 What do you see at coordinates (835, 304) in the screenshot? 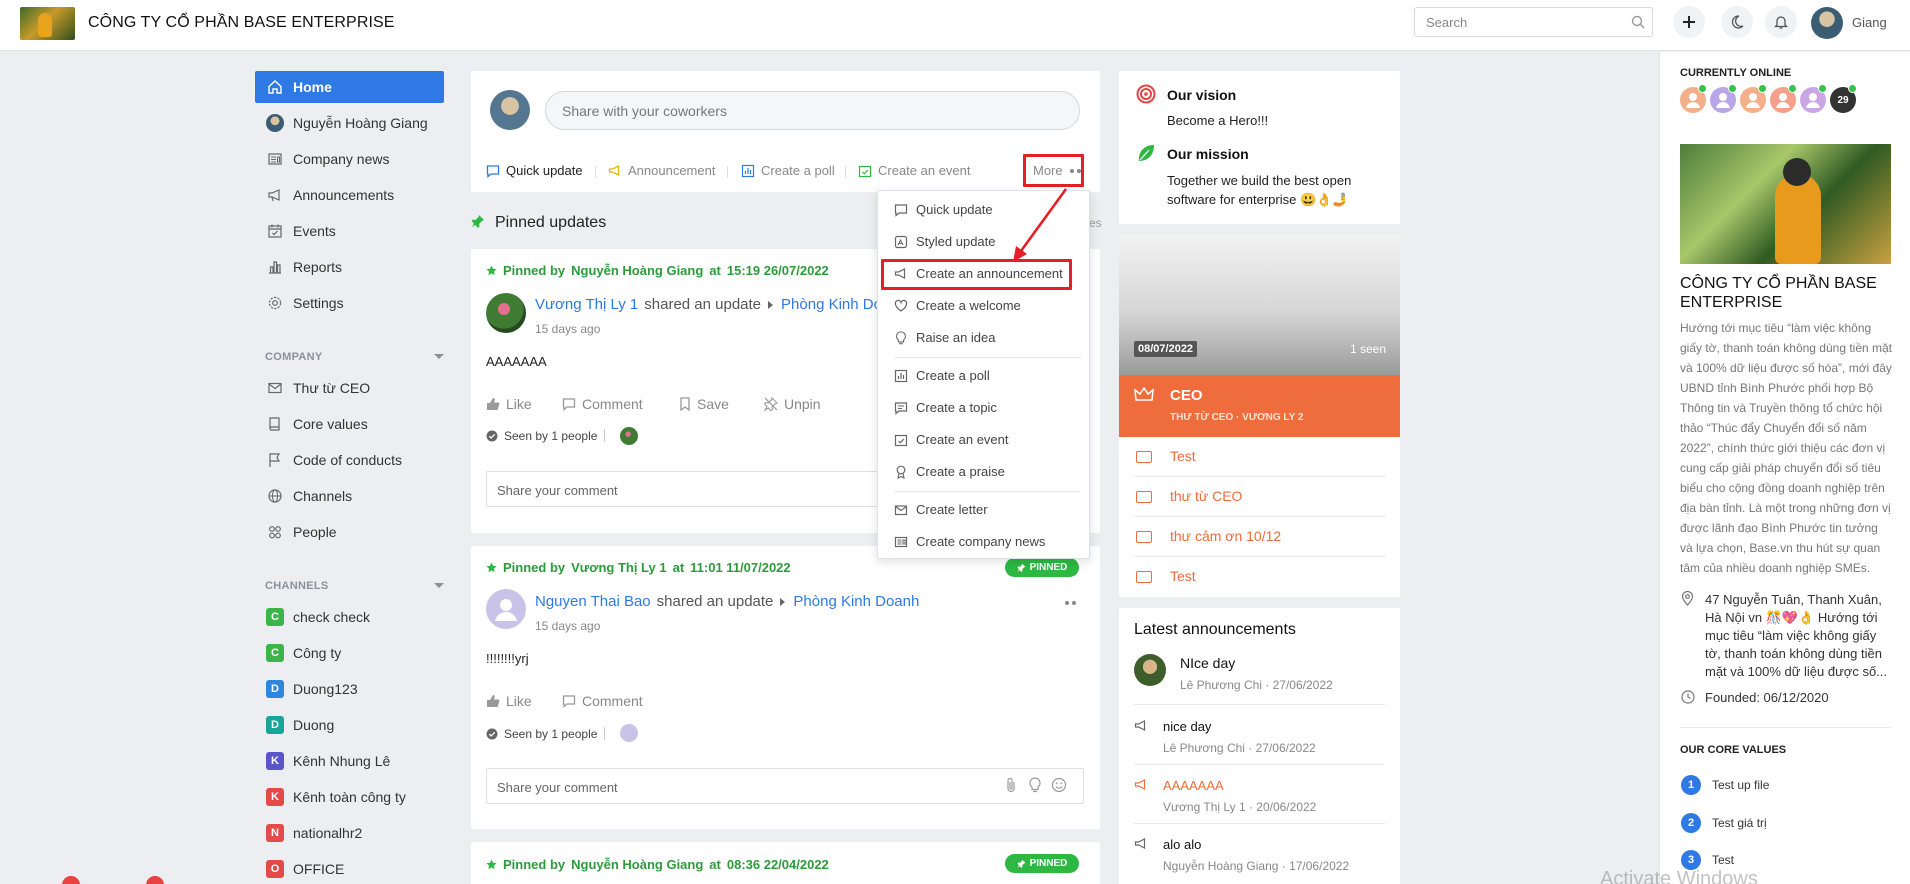
I see `group-name: Phòng Kinh Doa` at bounding box center [835, 304].